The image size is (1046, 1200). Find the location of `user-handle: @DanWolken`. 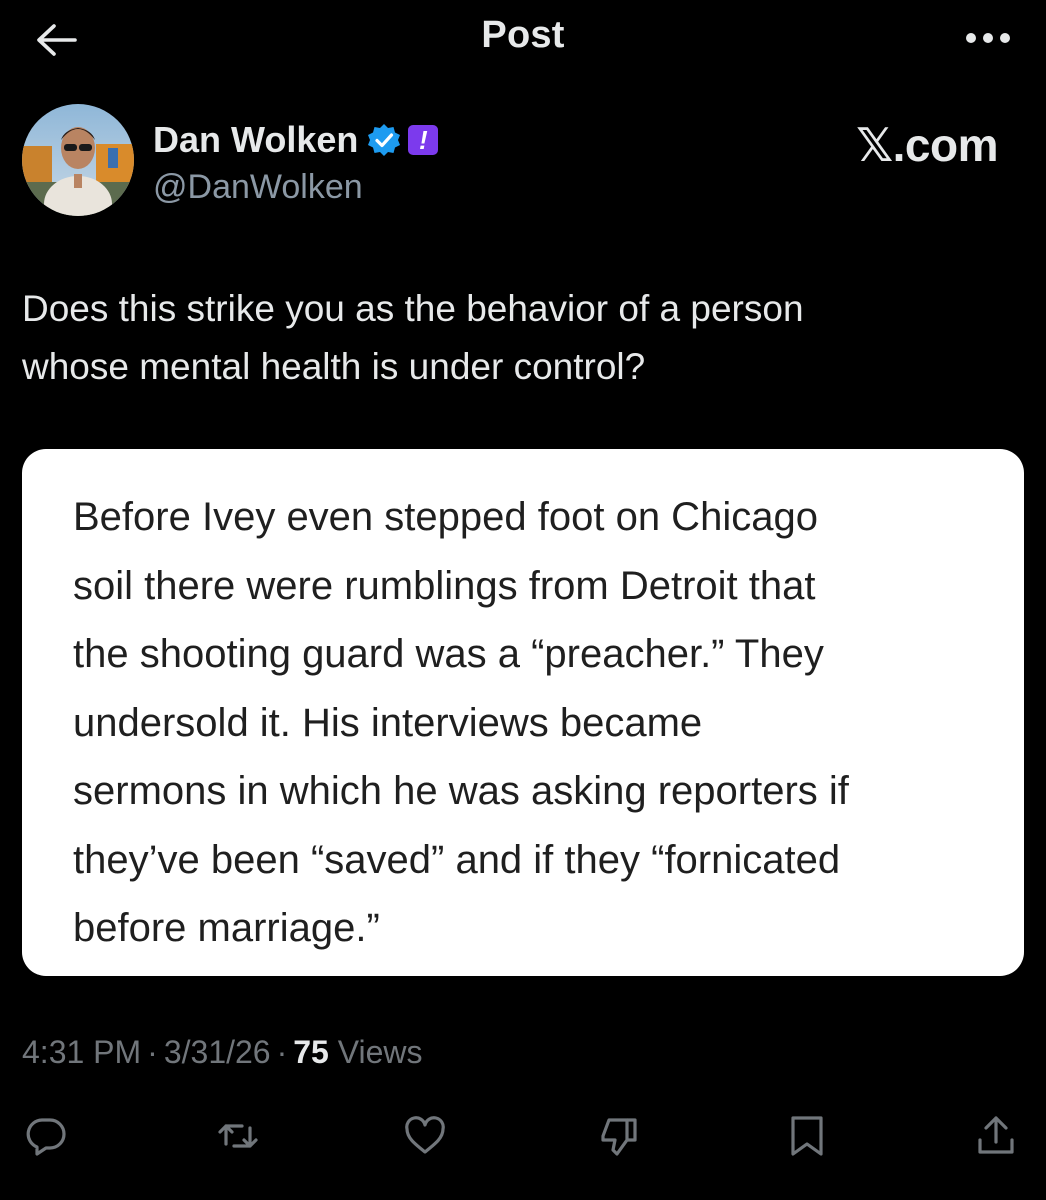

user-handle: @DanWolken is located at coordinates (258, 187).